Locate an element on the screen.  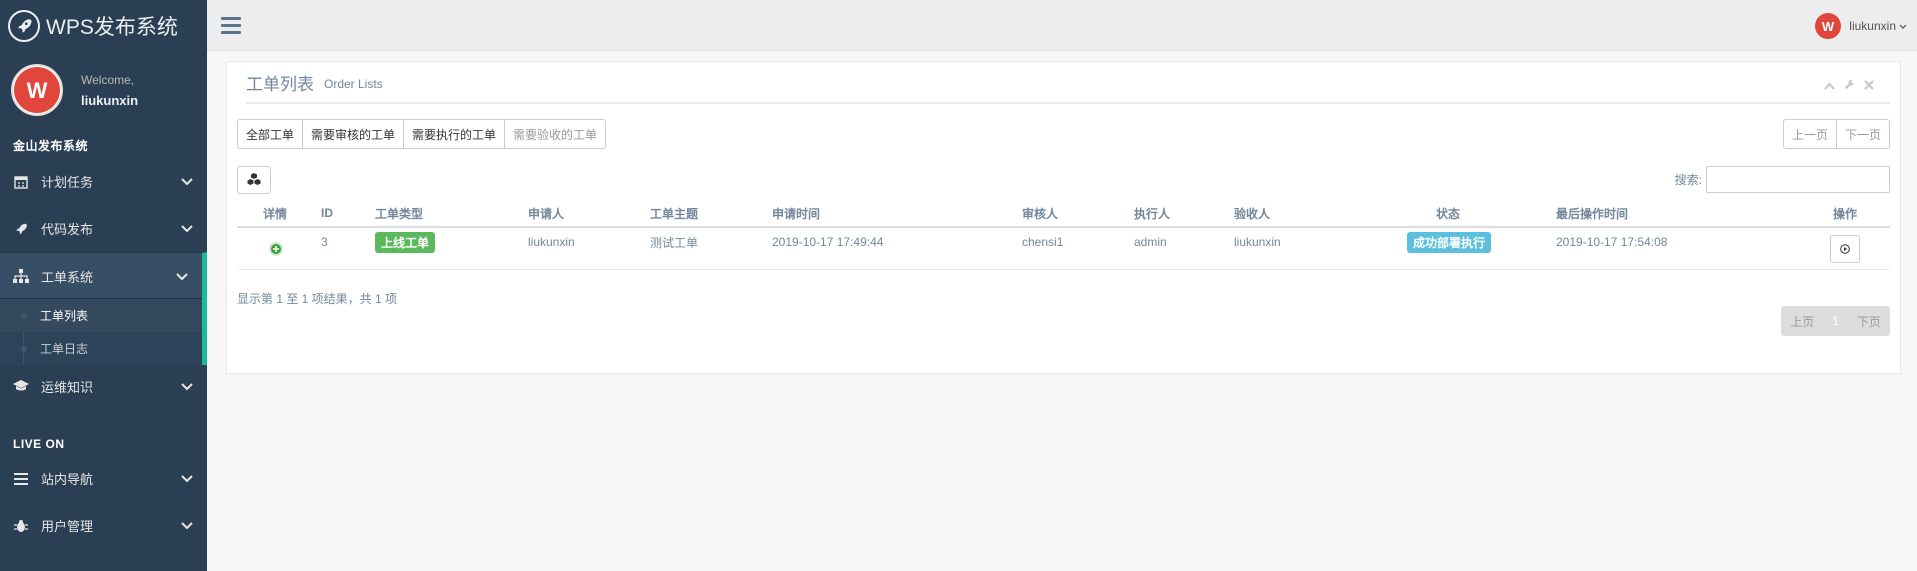
cubes-icon is located at coordinates (254, 180).